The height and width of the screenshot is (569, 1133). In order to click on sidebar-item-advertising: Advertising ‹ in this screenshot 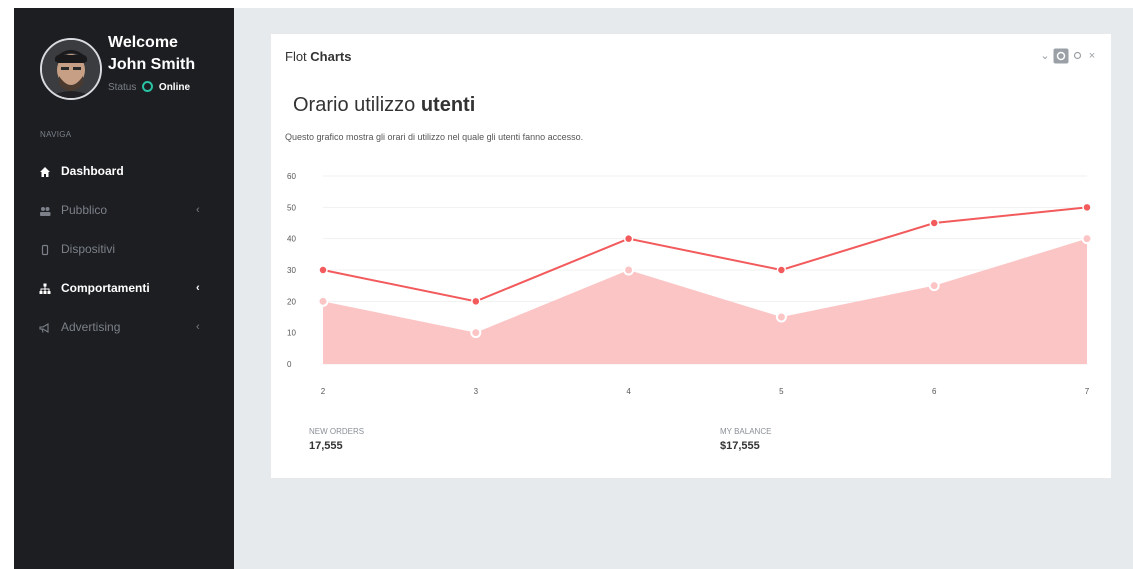, I will do `click(124, 327)`.